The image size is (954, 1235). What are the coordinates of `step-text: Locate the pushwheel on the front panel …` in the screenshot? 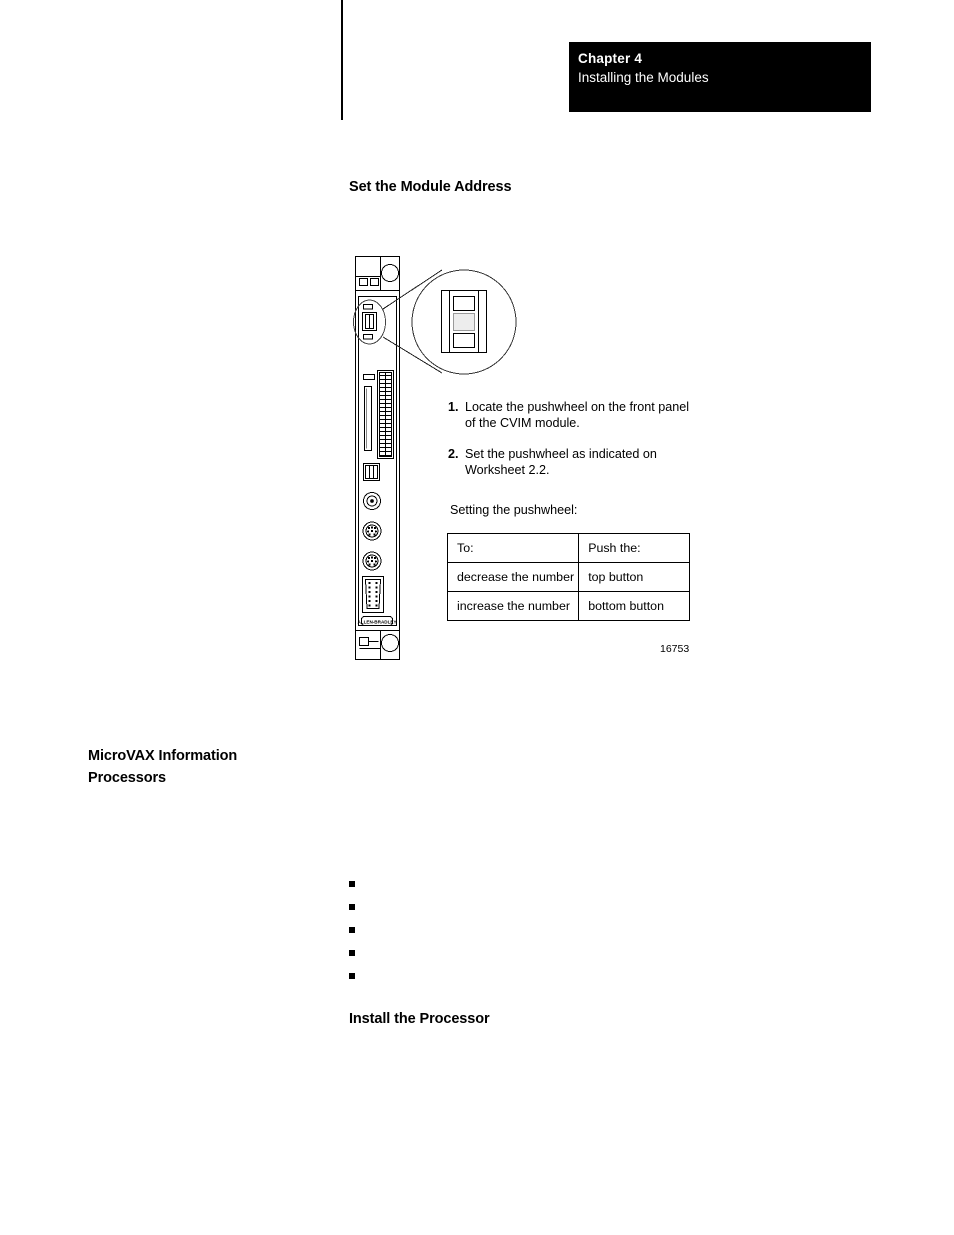 It's located at (577, 415).